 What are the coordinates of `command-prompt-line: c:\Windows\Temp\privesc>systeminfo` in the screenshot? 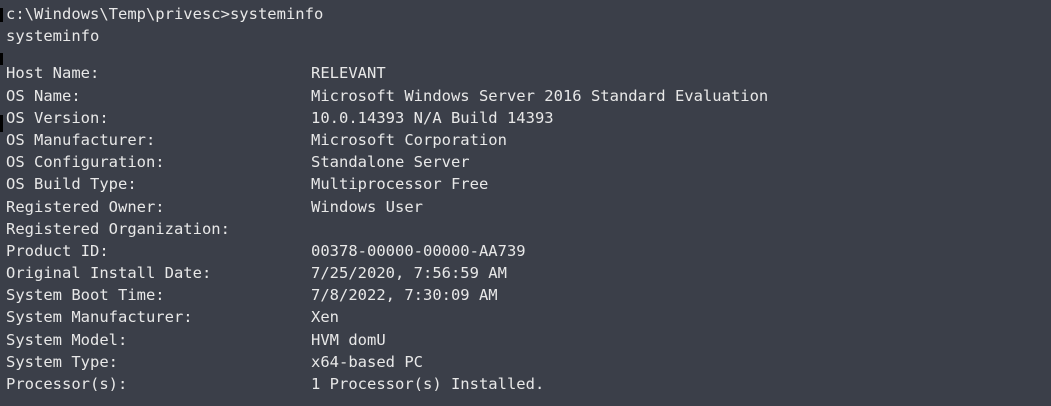 It's located at (165, 14).